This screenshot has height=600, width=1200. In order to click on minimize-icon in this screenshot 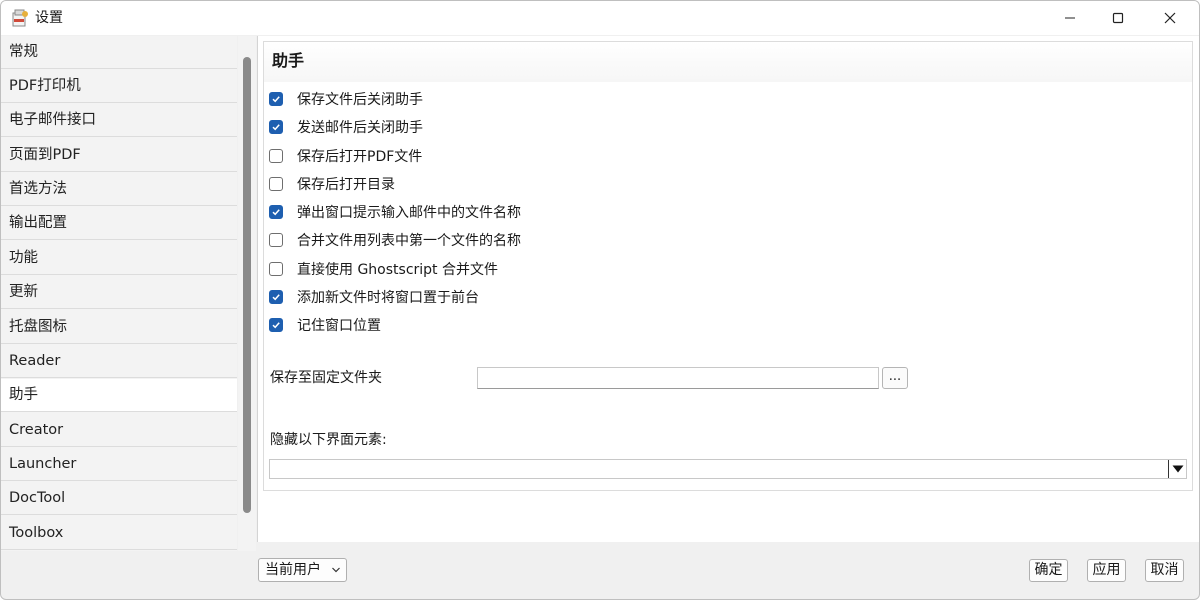, I will do `click(1070, 18)`.